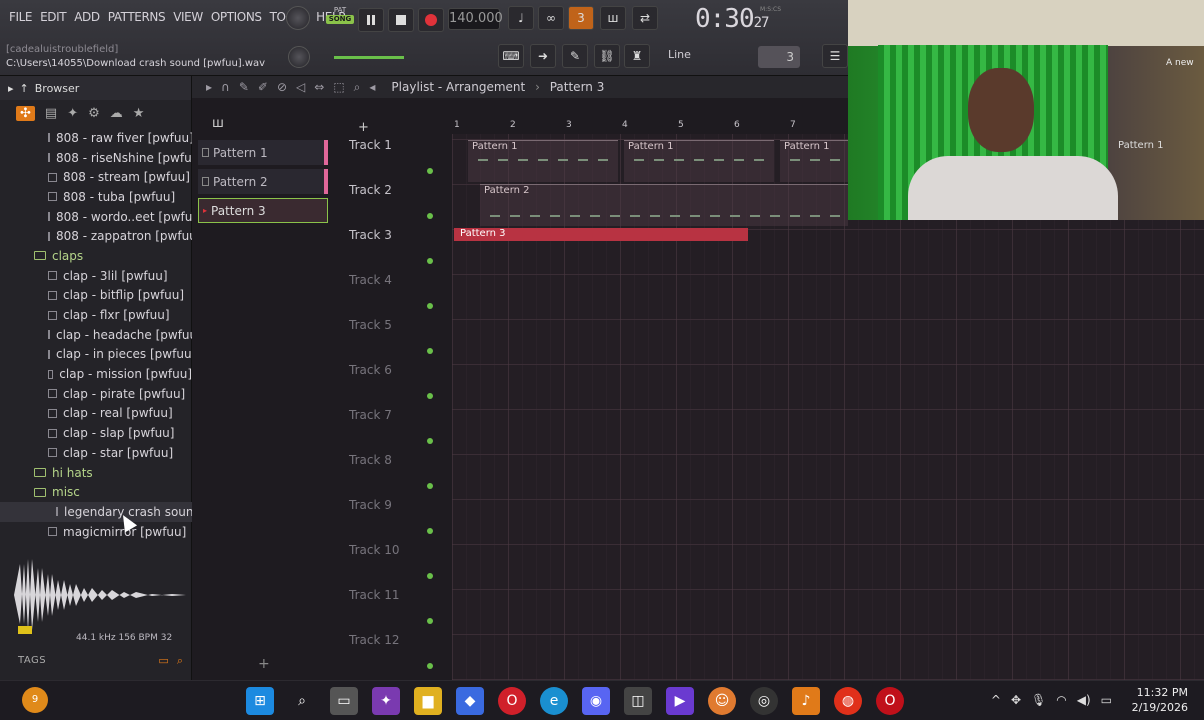  Describe the element at coordinates (1016, 700) in the screenshot. I see `dropbox-icon: ✥` at that location.